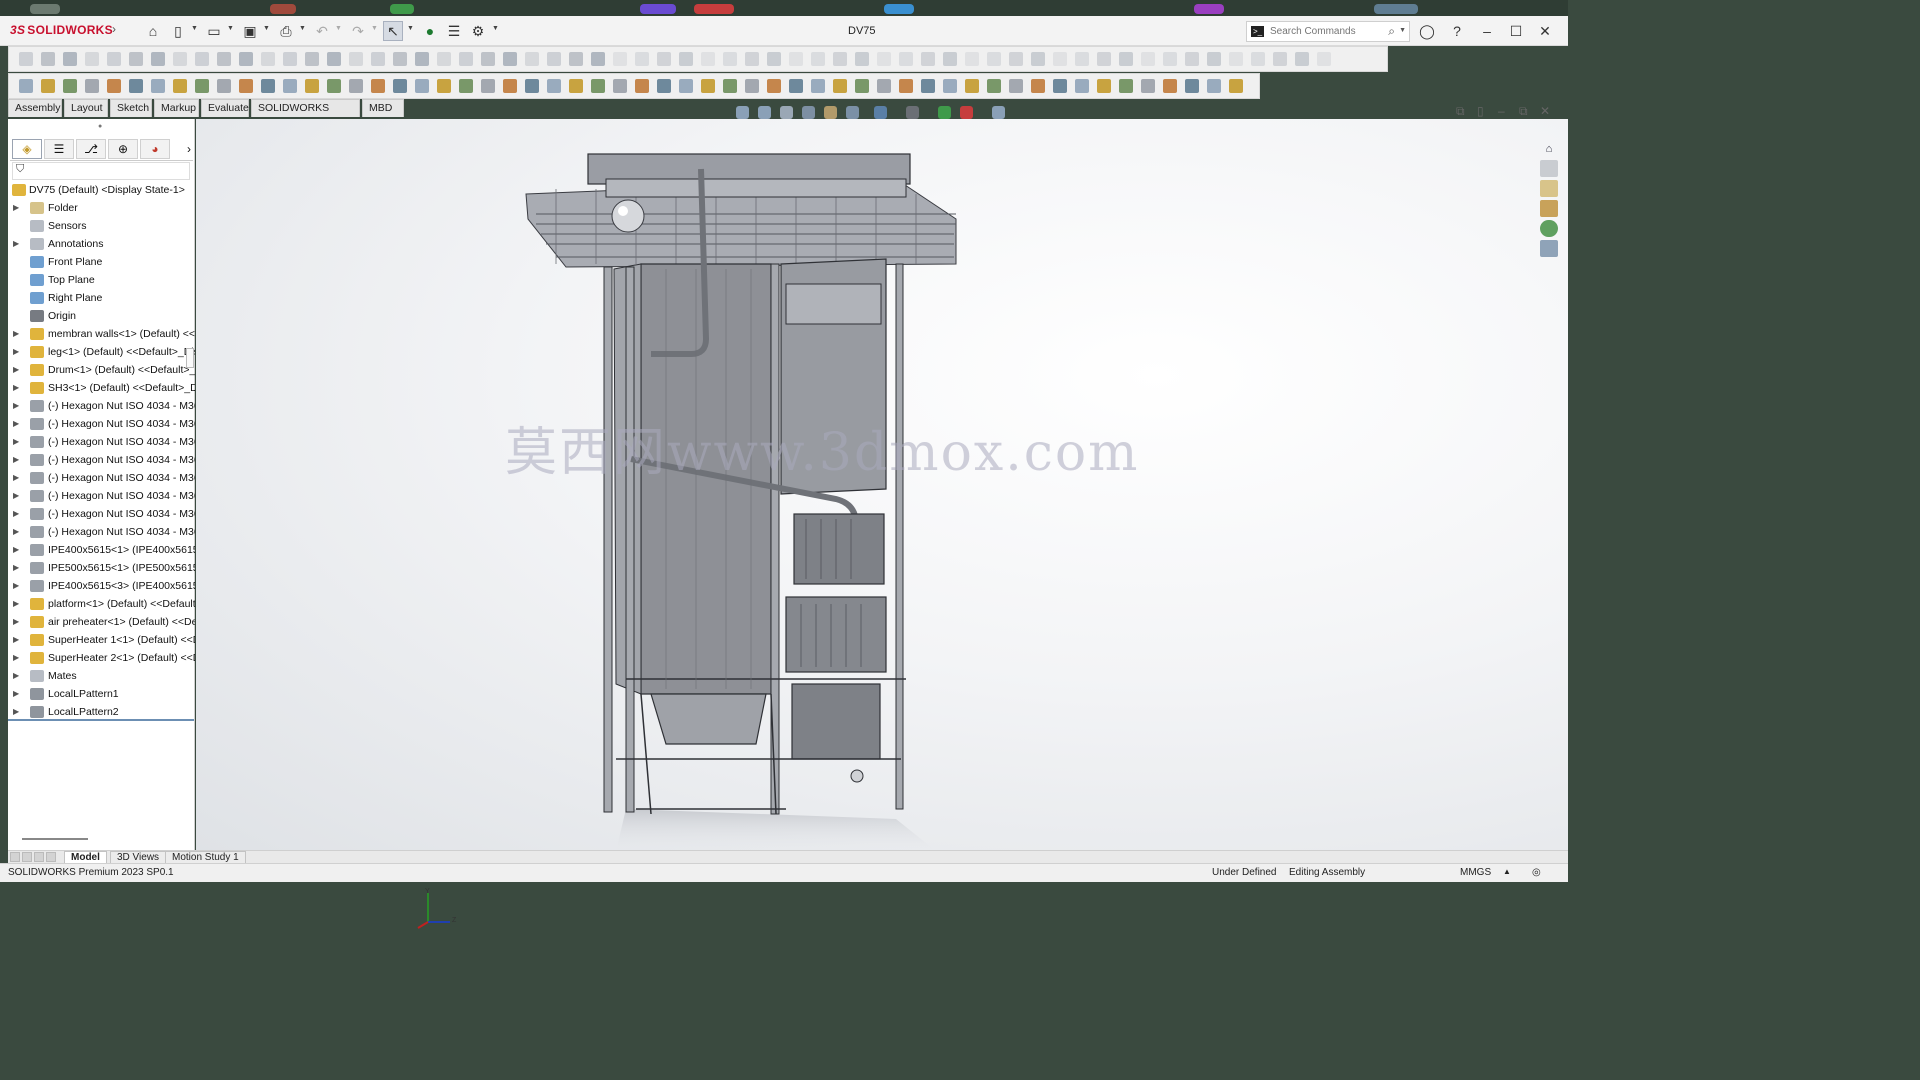 The width and height of the screenshot is (1920, 1080). I want to click on tree-item: ▶ IPE400x5615<1> (IPE400x5615) <D, so click(101, 550).